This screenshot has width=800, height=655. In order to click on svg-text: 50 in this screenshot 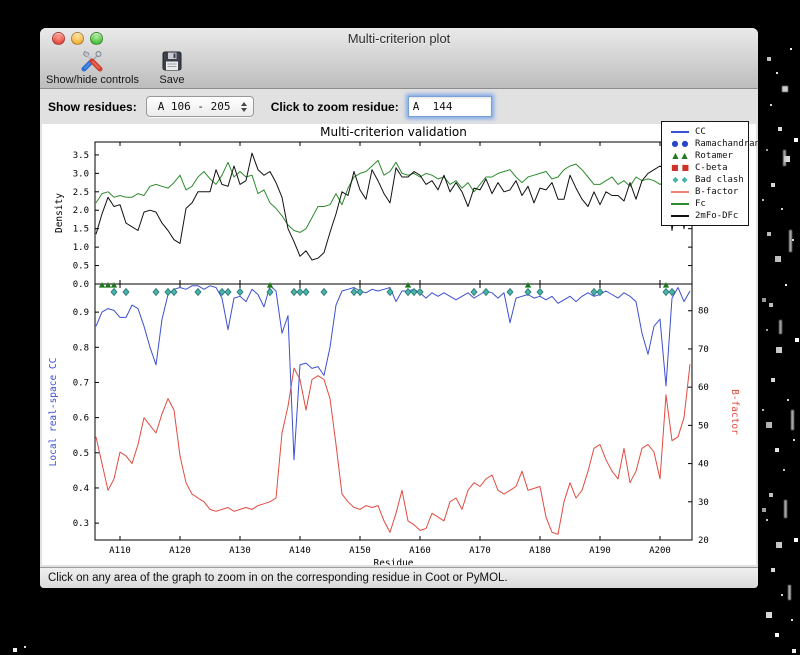, I will do `click(703, 426)`.